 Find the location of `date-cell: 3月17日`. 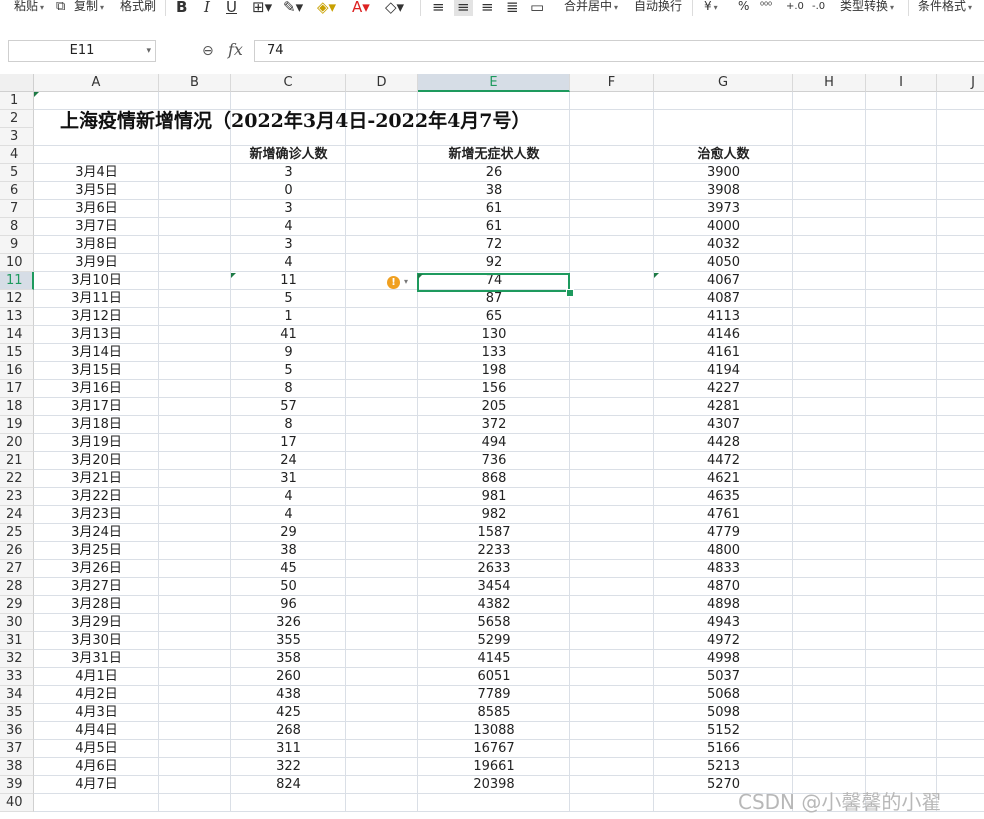

date-cell: 3月17日 is located at coordinates (96, 407).